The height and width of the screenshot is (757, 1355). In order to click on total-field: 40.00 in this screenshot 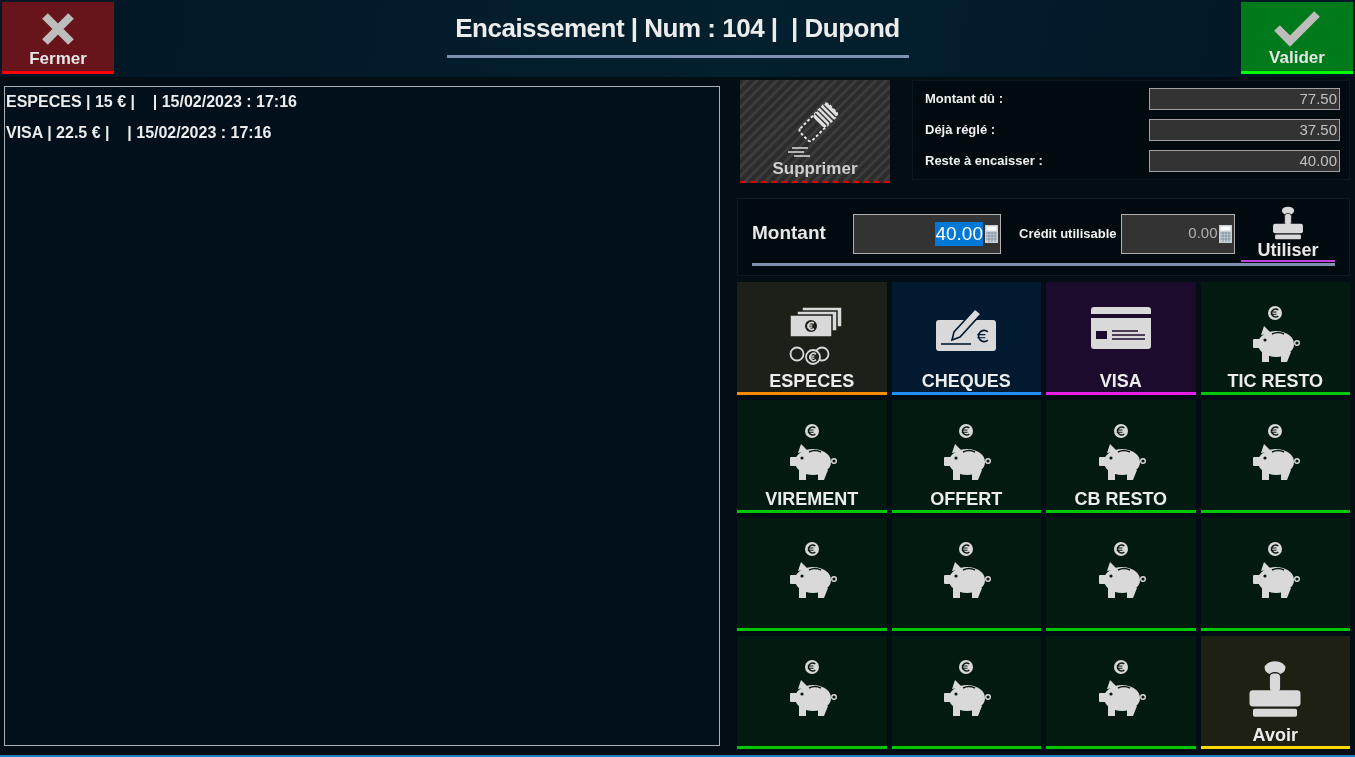, I will do `click(1244, 161)`.